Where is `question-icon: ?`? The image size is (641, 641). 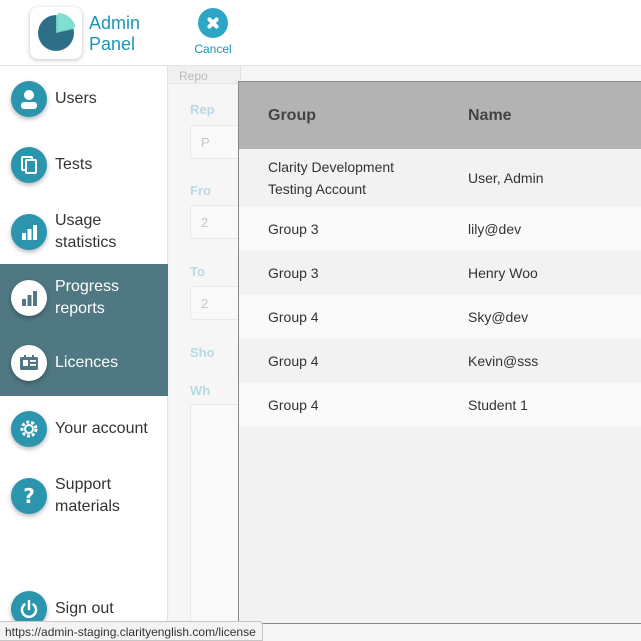
question-icon: ? is located at coordinates (29, 496).